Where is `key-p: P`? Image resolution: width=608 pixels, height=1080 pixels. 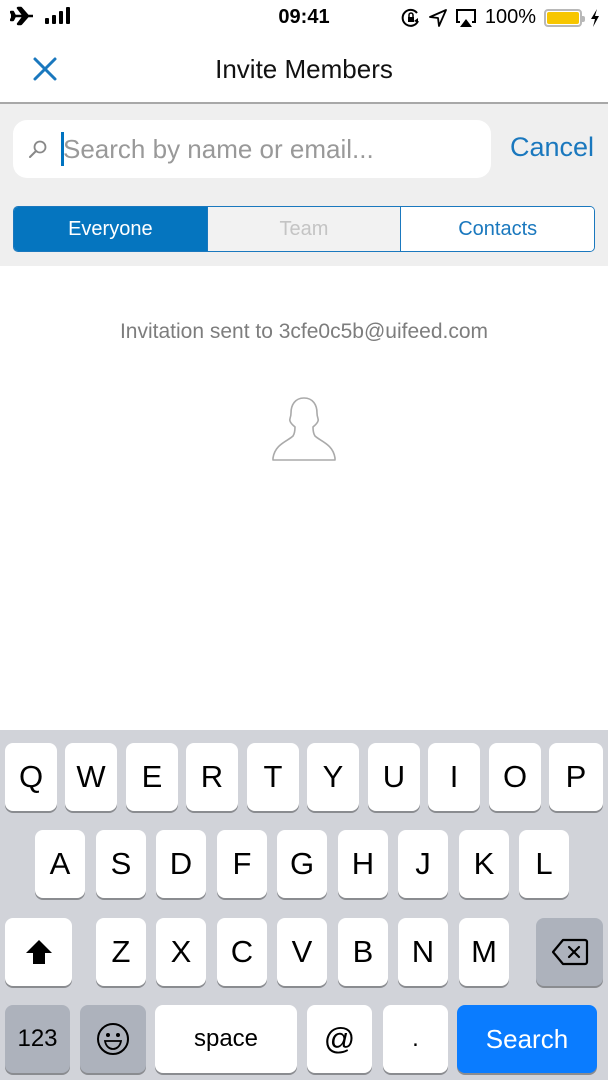 key-p: P is located at coordinates (576, 777).